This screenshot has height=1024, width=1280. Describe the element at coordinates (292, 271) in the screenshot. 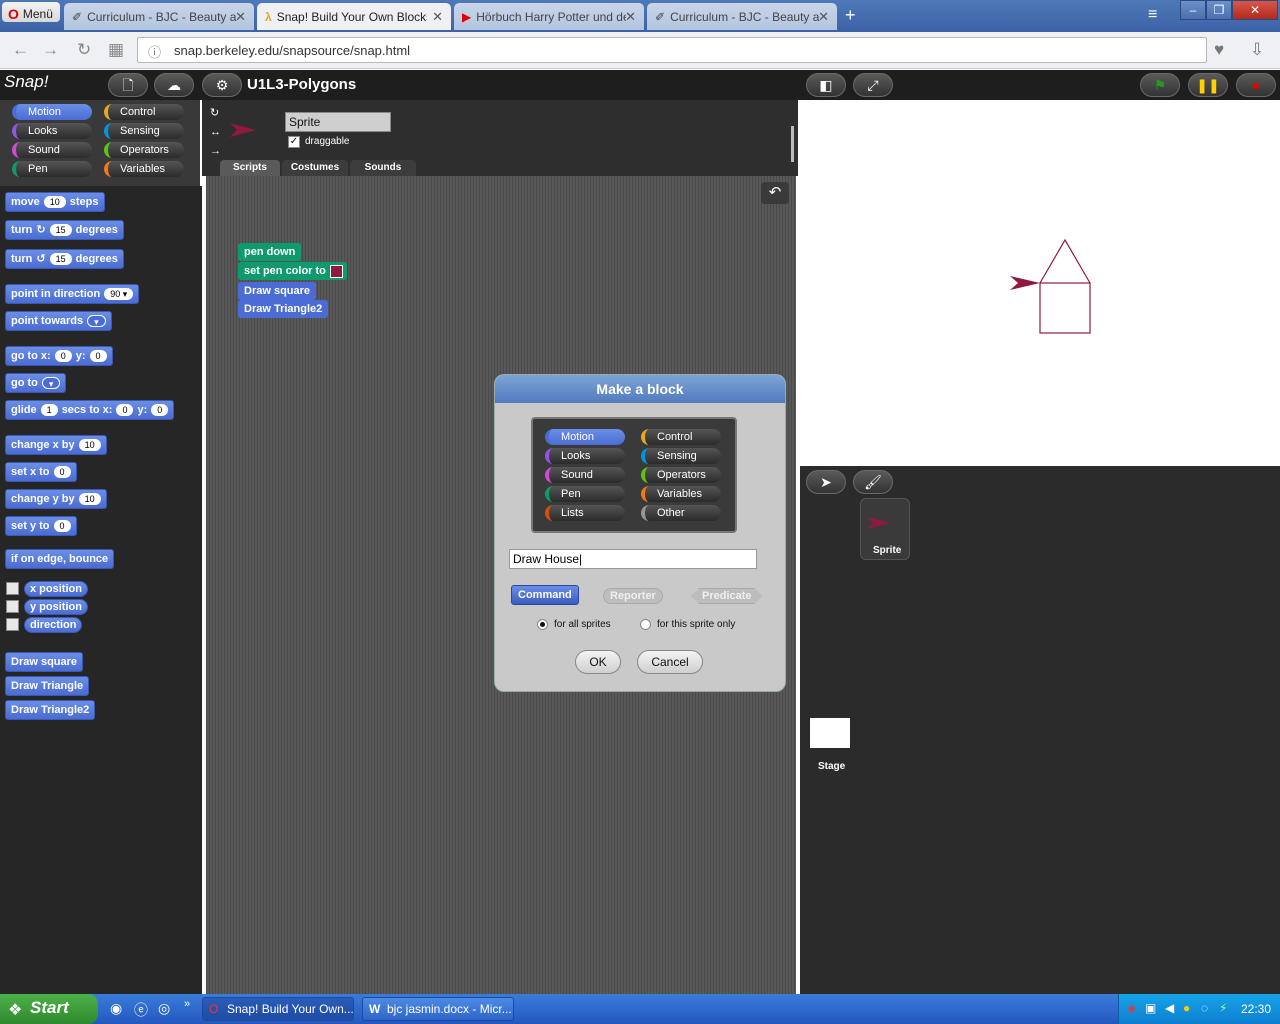

I see `script-block-set-pen-color: set pen color to` at that location.